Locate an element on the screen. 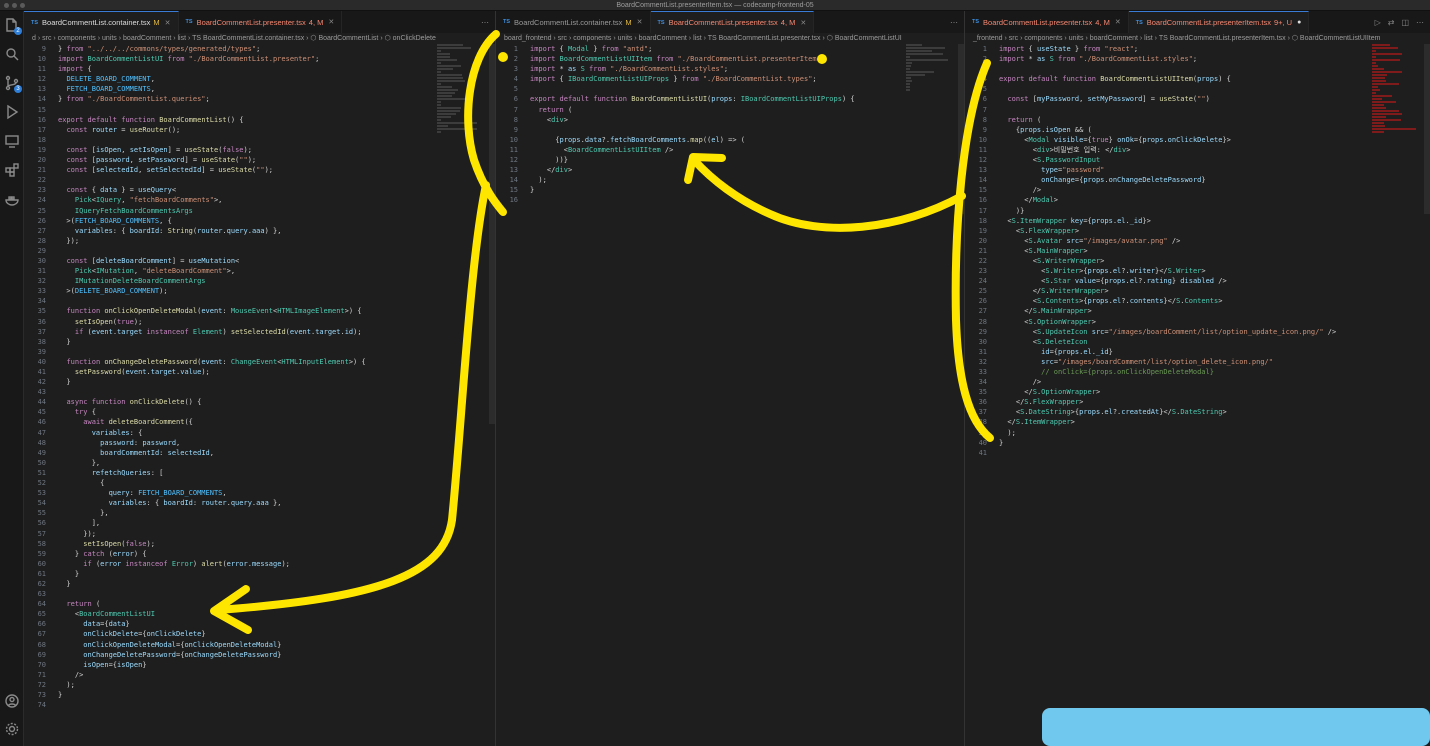  compare-icon: ⇄ is located at coordinates (1391, 22).